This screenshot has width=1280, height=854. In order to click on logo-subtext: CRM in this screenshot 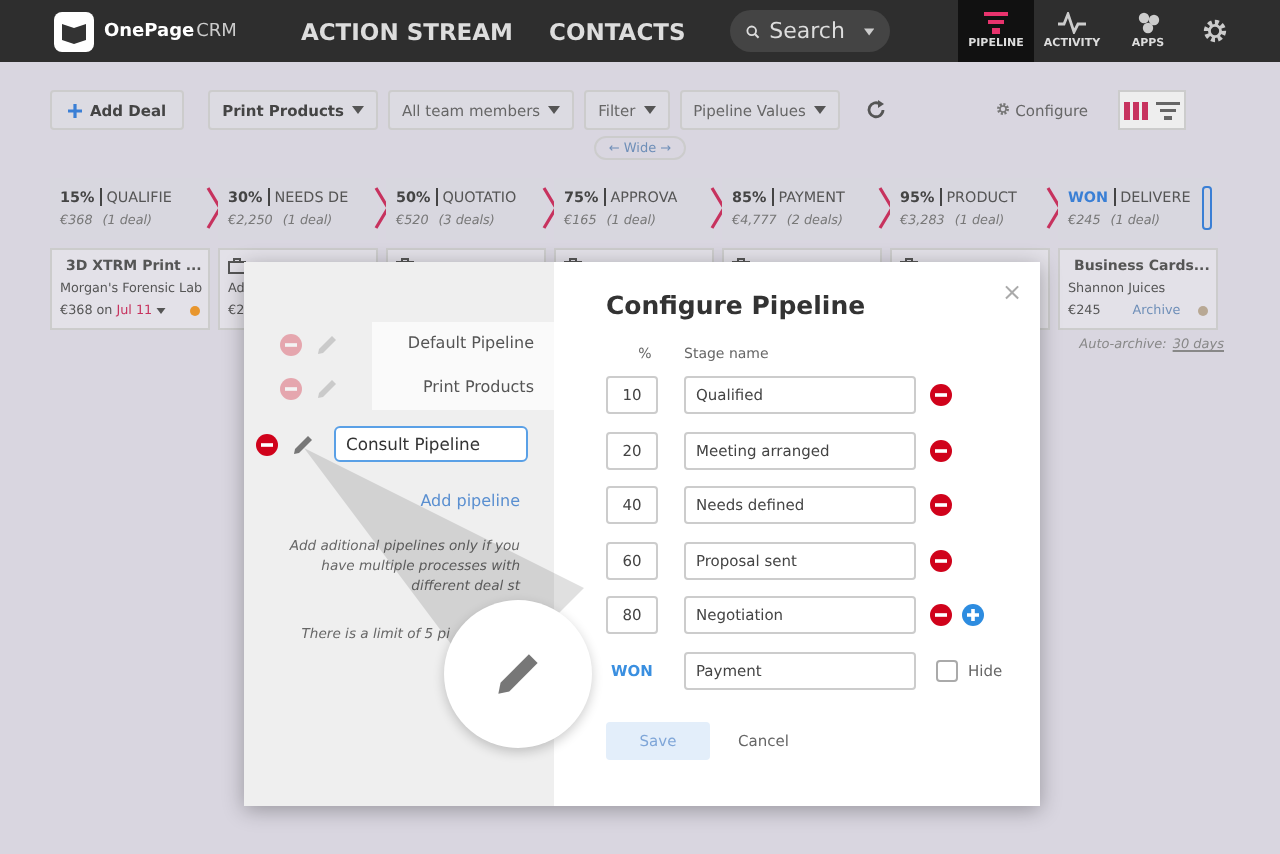, I will do `click(216, 31)`.